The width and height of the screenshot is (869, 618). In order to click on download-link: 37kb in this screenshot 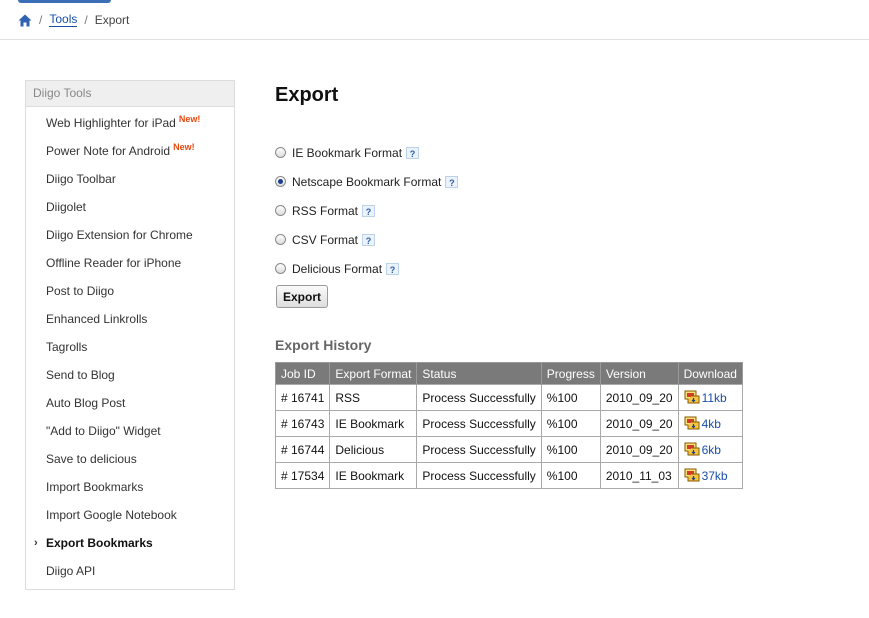, I will do `click(715, 476)`.